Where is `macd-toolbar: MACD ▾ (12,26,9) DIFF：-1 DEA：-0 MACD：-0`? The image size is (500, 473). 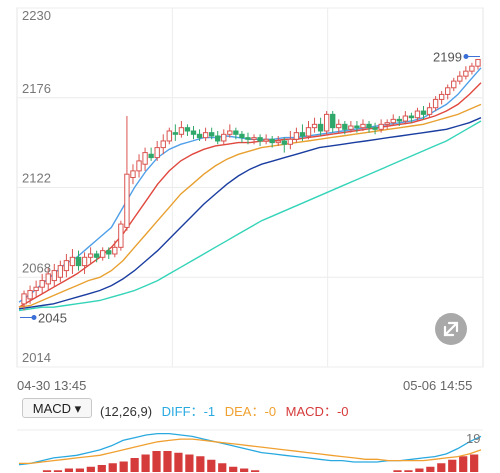 macd-toolbar: MACD ▾ (12,26,9) DIFF：-1 DEA：-0 MACD：-0 is located at coordinates (250, 410).